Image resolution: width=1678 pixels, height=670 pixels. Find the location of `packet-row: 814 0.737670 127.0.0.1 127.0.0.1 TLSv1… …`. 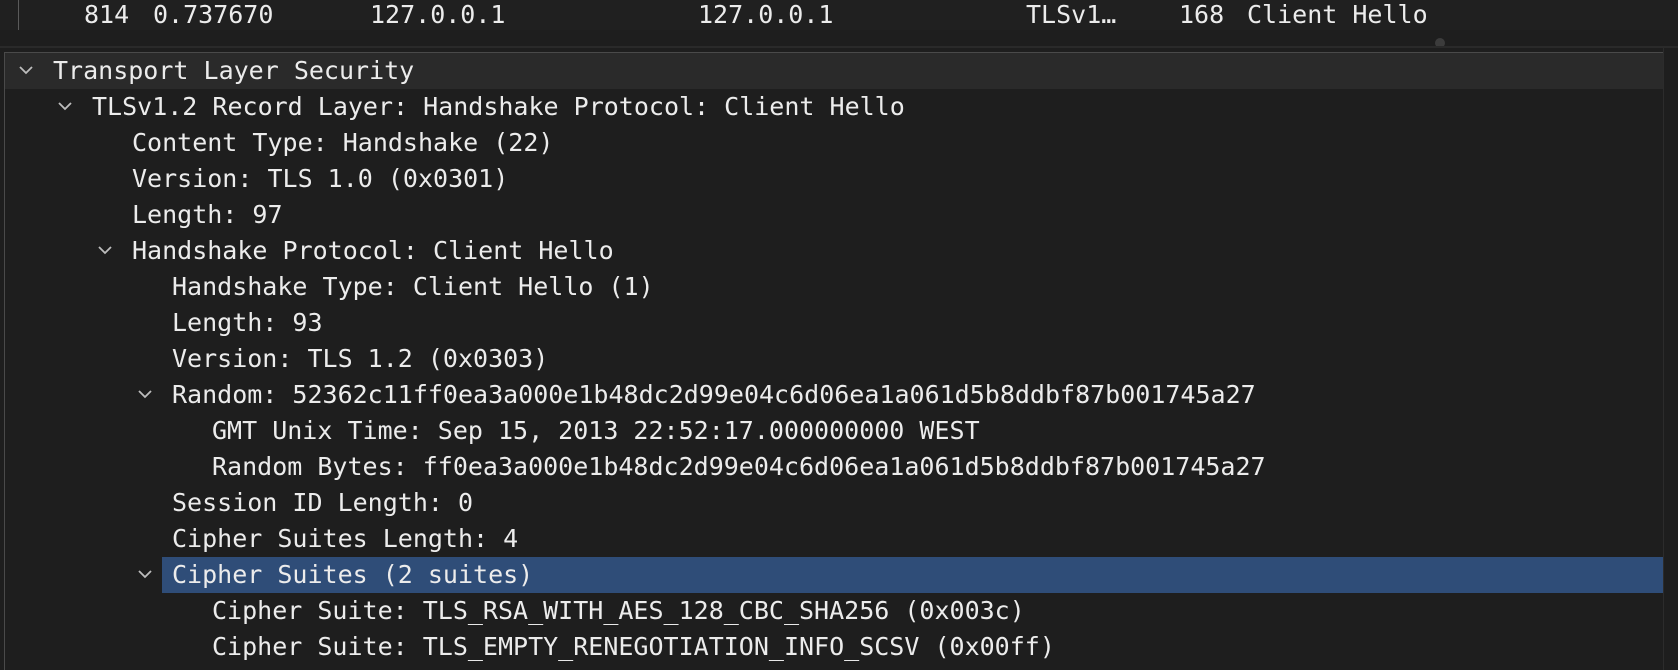

packet-row: 814 0.737670 127.0.0.1 127.0.0.1 TLSv1… … is located at coordinates (839, 15).